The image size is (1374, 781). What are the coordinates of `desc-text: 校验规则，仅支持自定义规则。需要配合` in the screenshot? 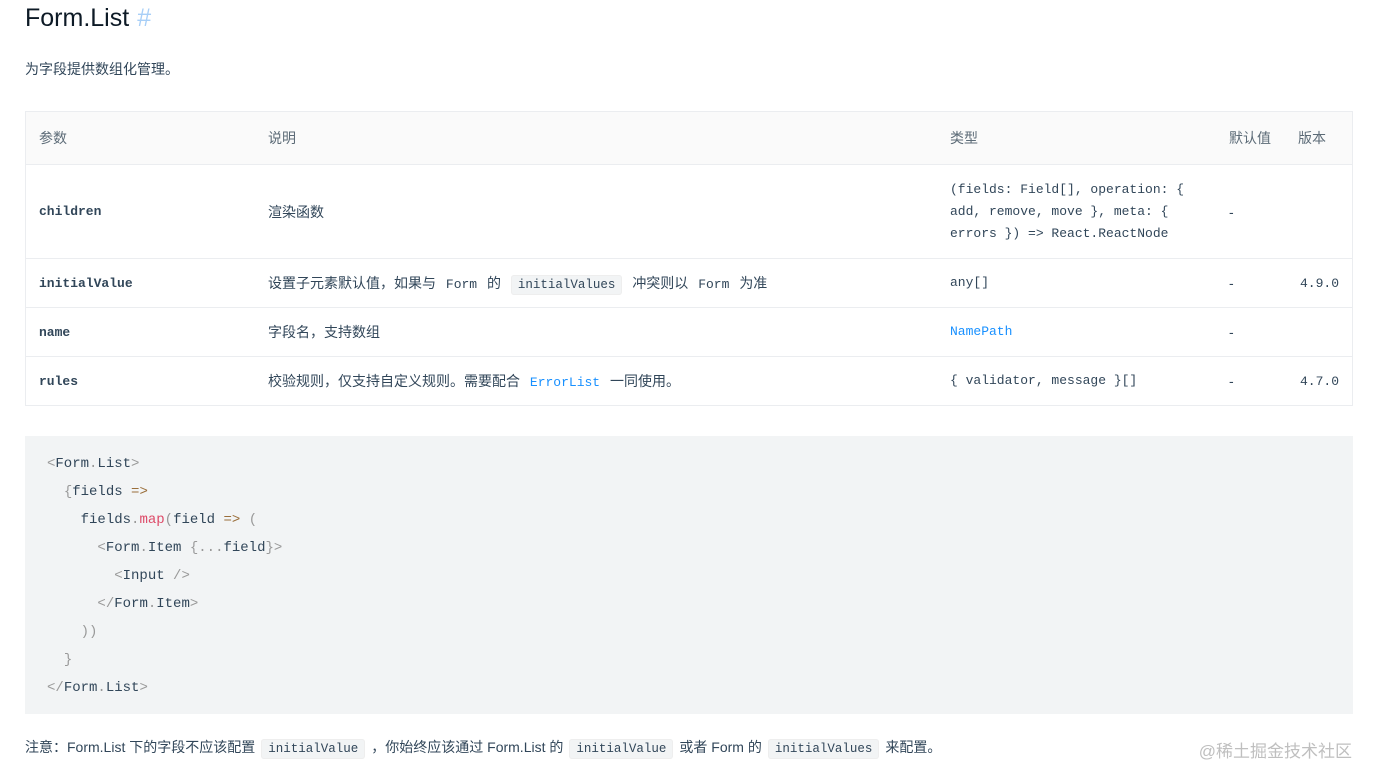 It's located at (394, 381).